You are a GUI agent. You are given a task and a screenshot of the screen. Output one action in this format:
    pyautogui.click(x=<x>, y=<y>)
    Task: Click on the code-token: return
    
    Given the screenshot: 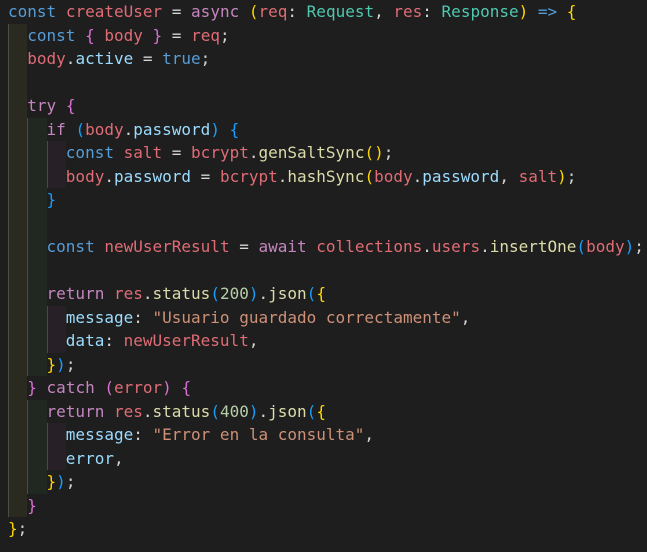 What is the action you would take?
    pyautogui.click(x=75, y=411)
    